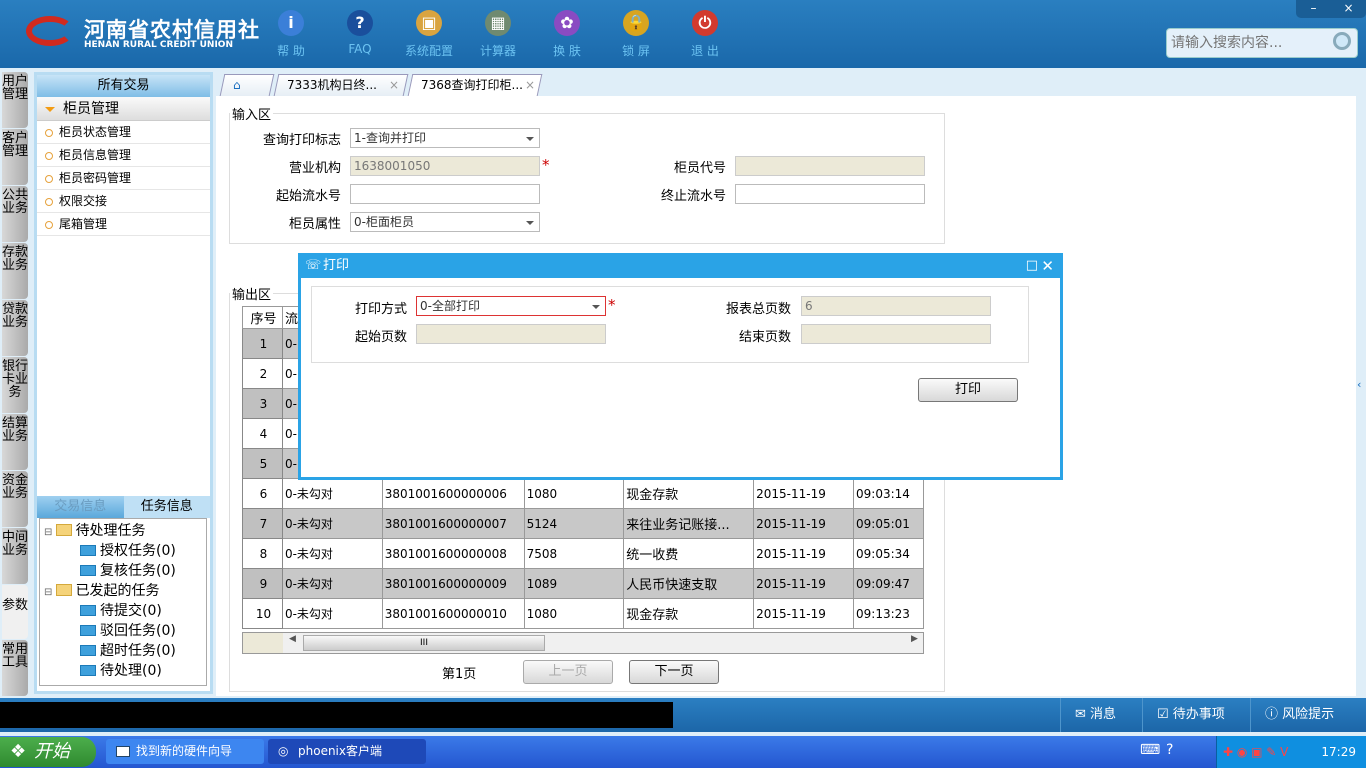 The width and height of the screenshot is (1366, 768). I want to click on tray-icons: ✚ ◉ ▣ ✎ V, so click(1252, 752).